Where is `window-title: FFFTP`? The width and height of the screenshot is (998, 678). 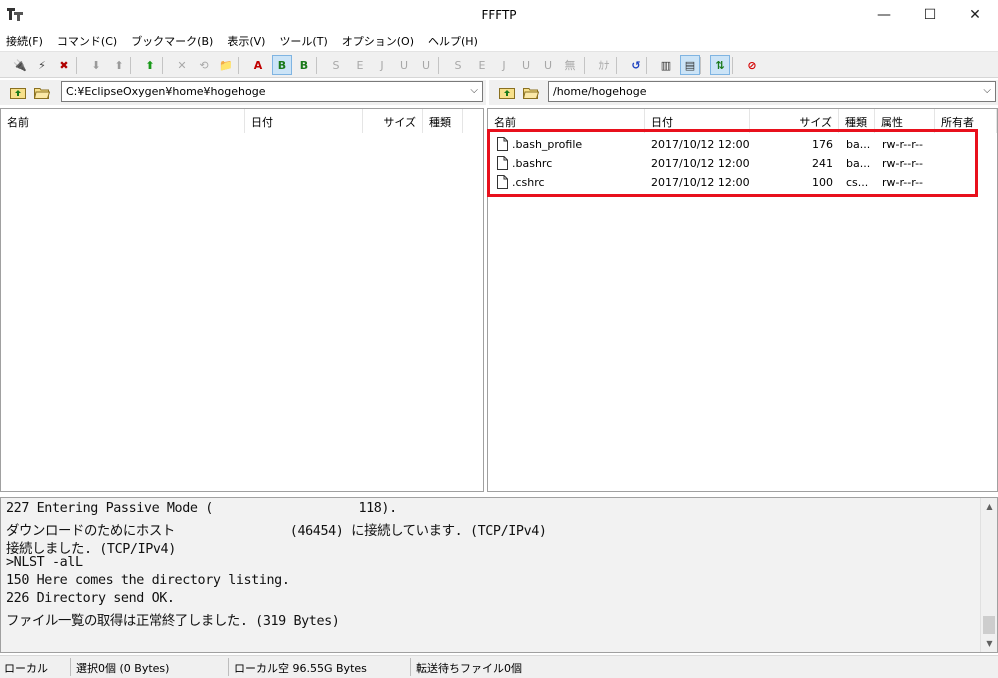 window-title: FFFTP is located at coordinates (499, 15).